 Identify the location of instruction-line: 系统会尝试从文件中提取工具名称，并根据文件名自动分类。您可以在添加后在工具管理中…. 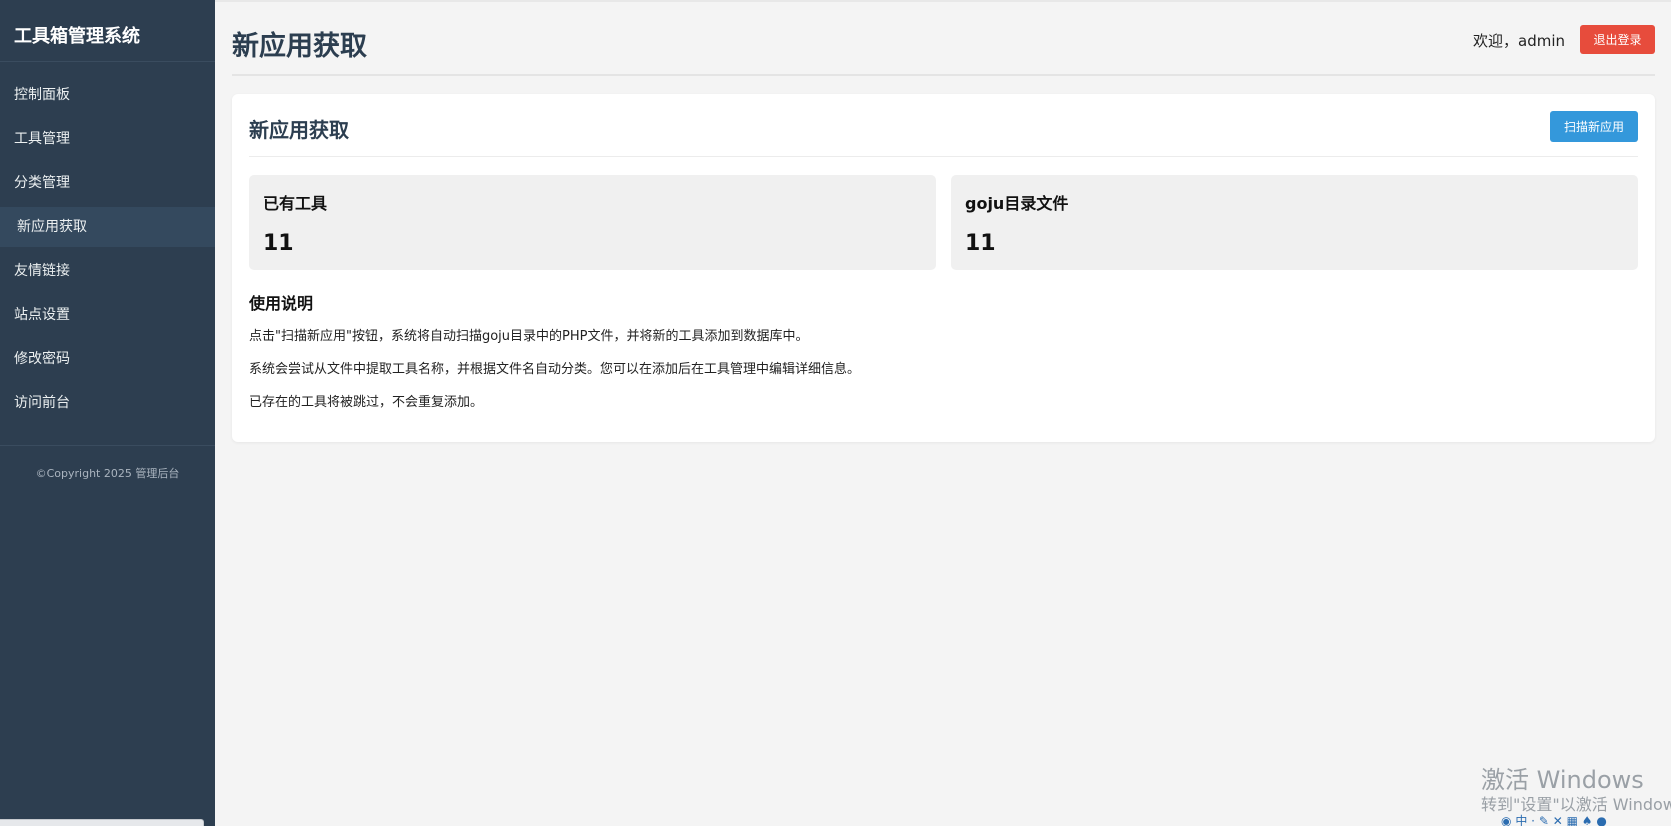
(555, 369).